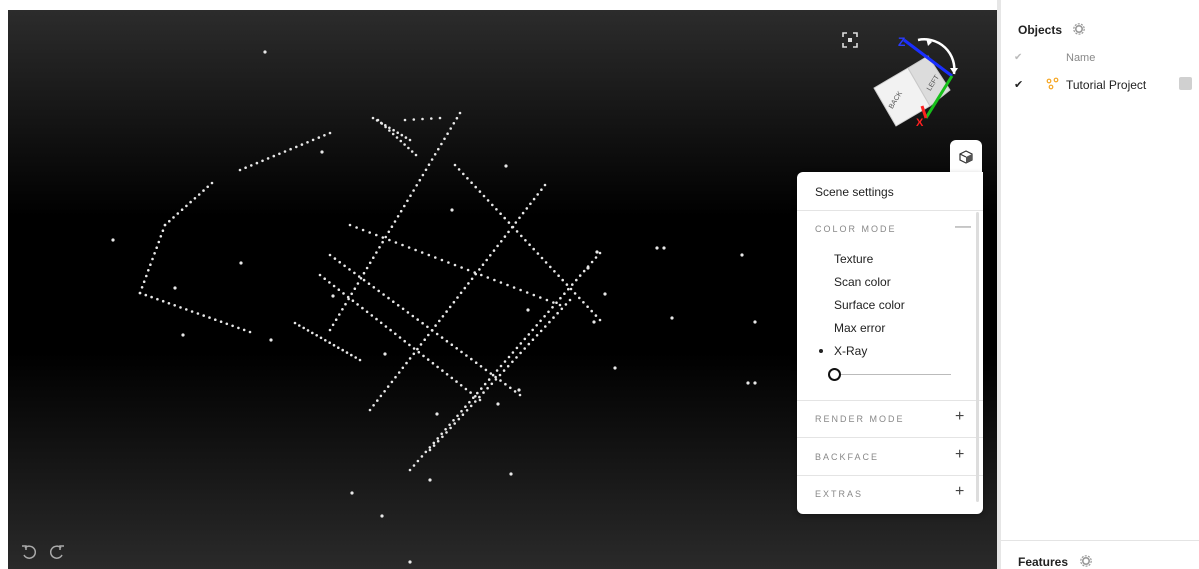 The height and width of the screenshot is (569, 1199). I want to click on view-cube: Z X BACK LEFT, so click(916, 82).